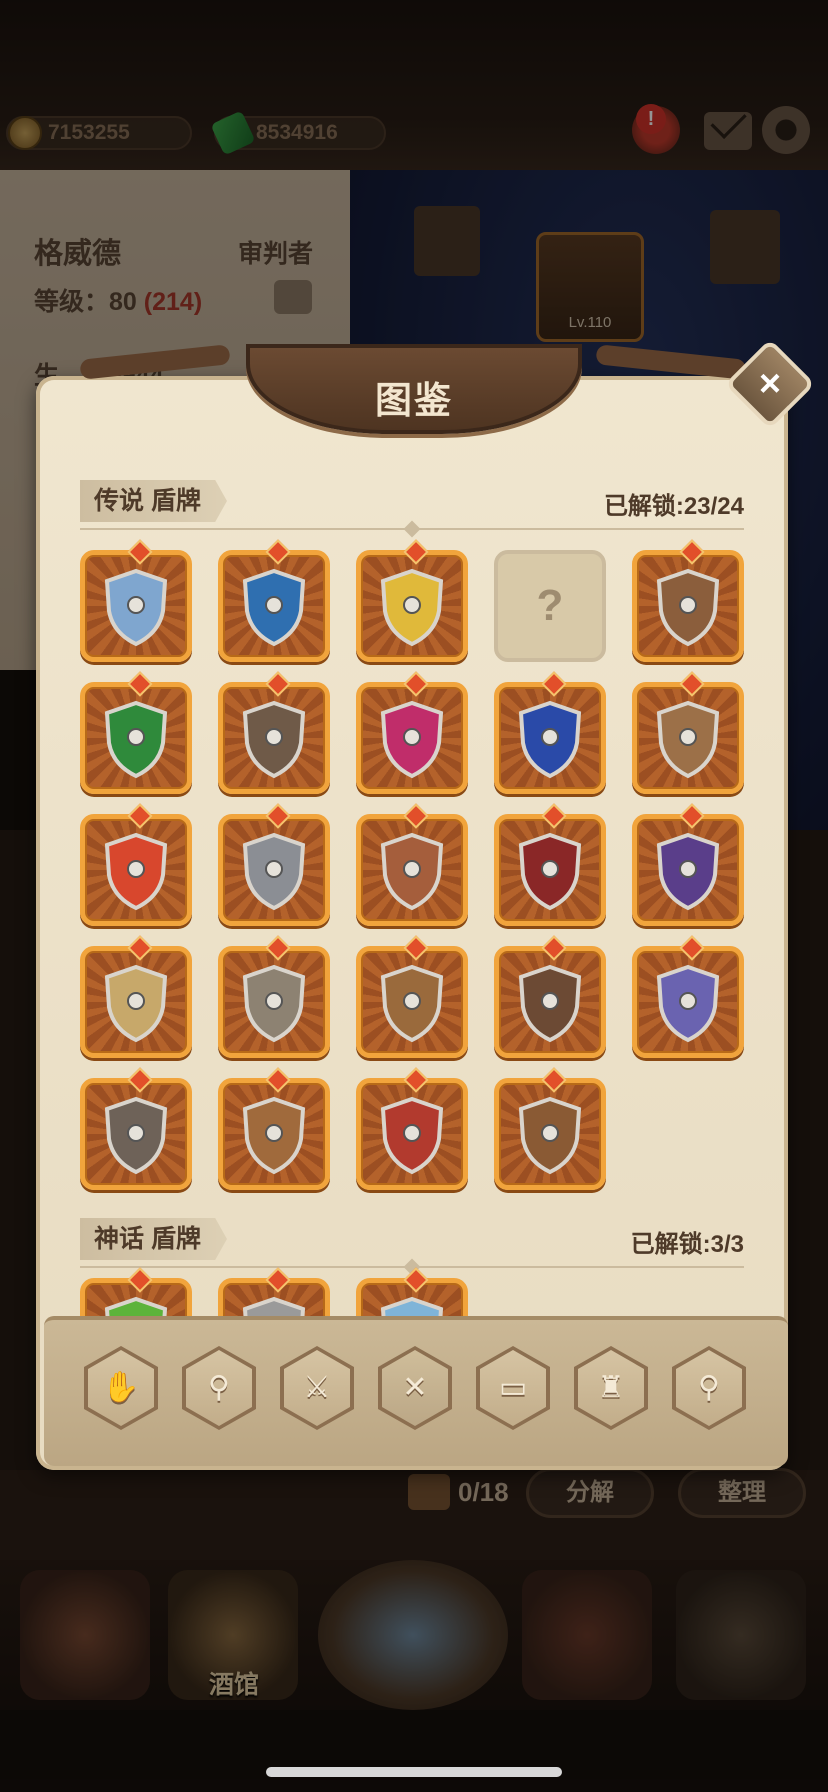 The height and width of the screenshot is (1792, 828). I want to click on stag-shield-icon, so click(136, 607).